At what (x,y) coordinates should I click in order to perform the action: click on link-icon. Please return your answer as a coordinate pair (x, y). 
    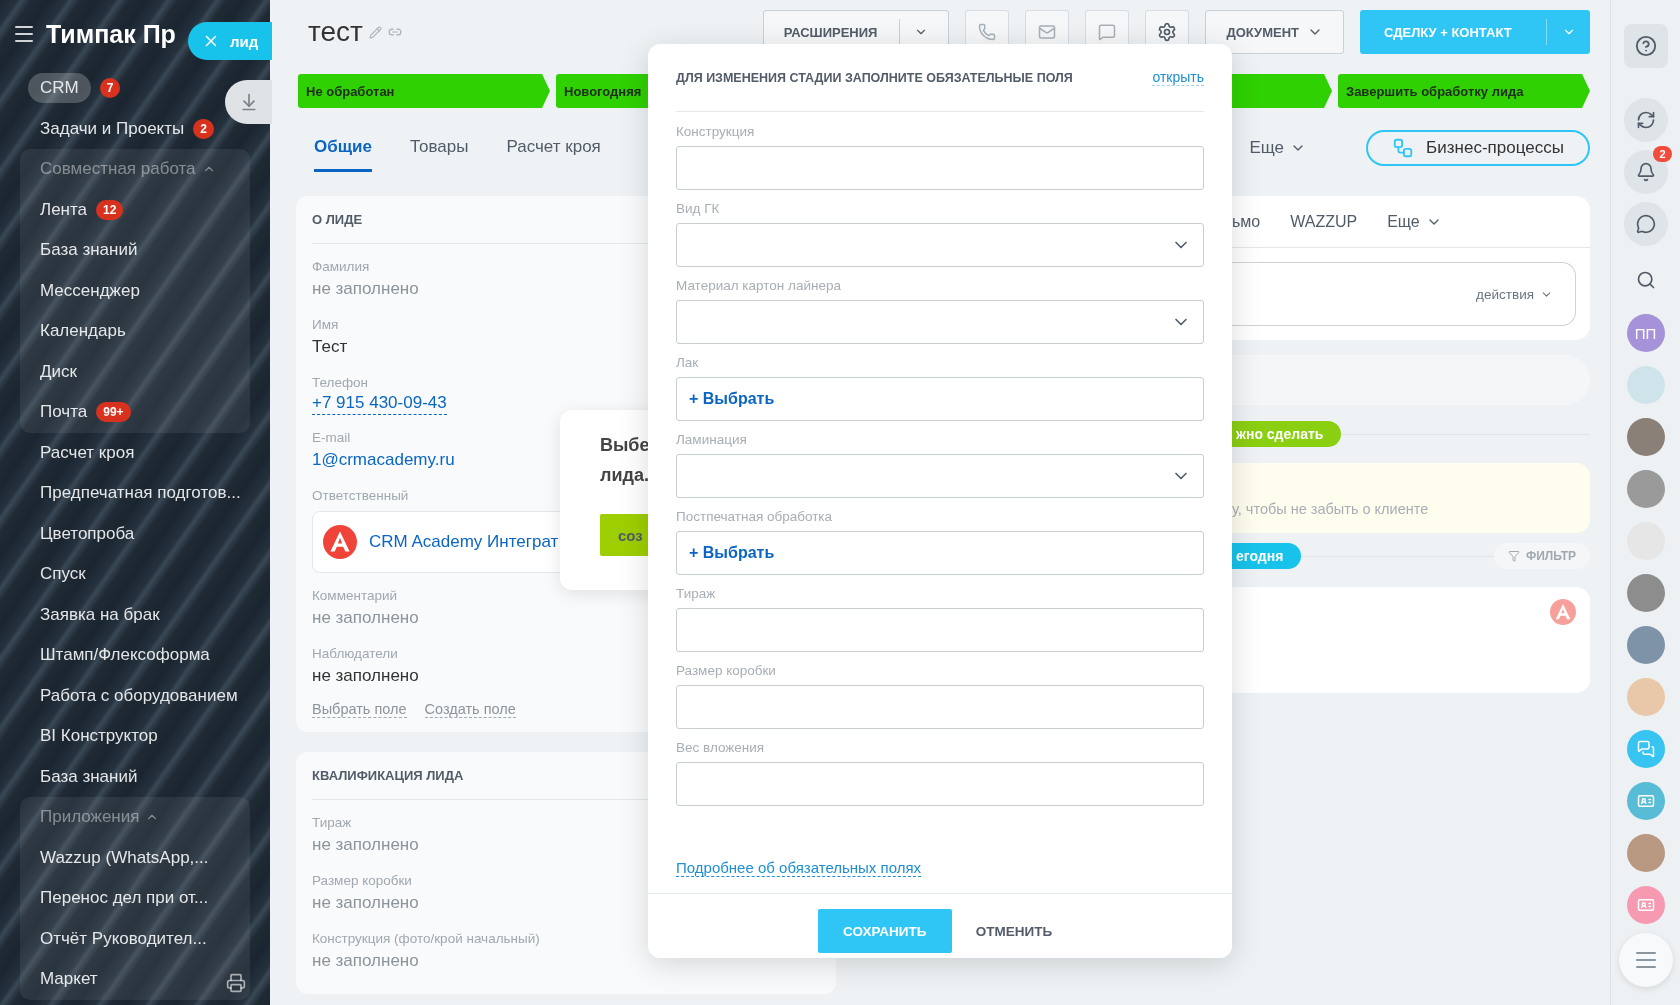
    Looking at the image, I should click on (394, 32).